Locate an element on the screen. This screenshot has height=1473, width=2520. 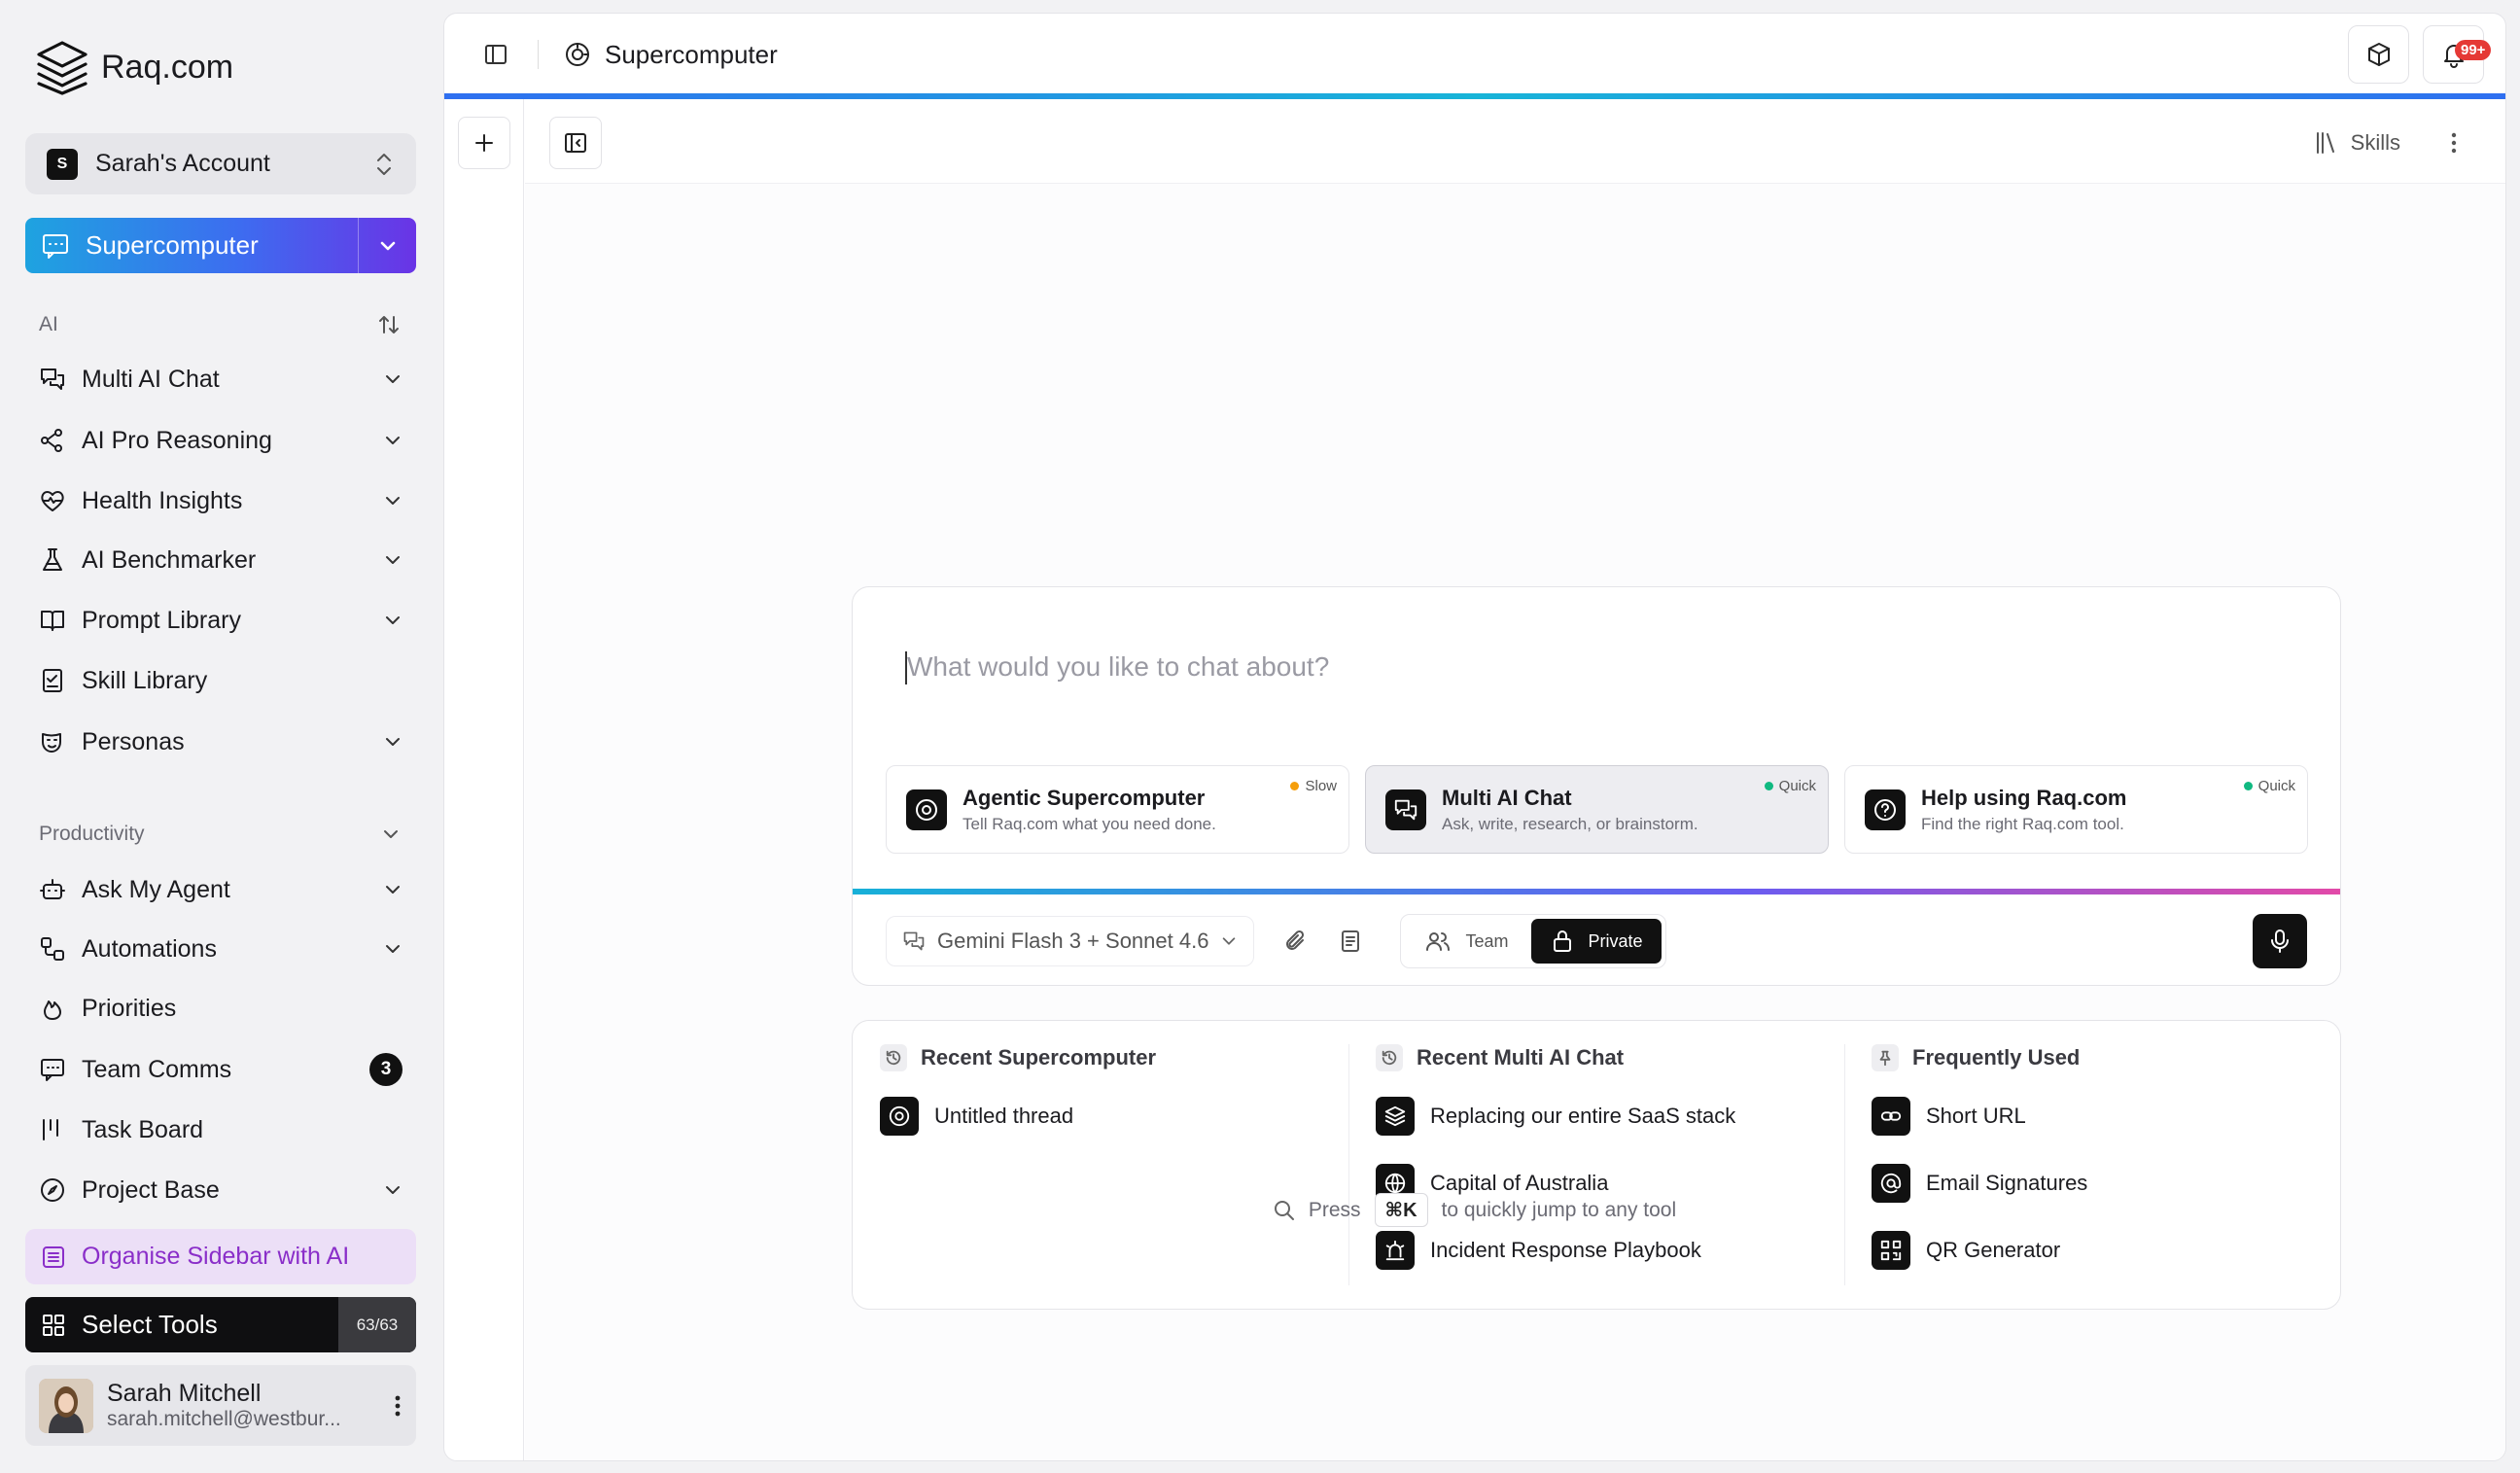
help-circle-icon is located at coordinates (1885, 809).